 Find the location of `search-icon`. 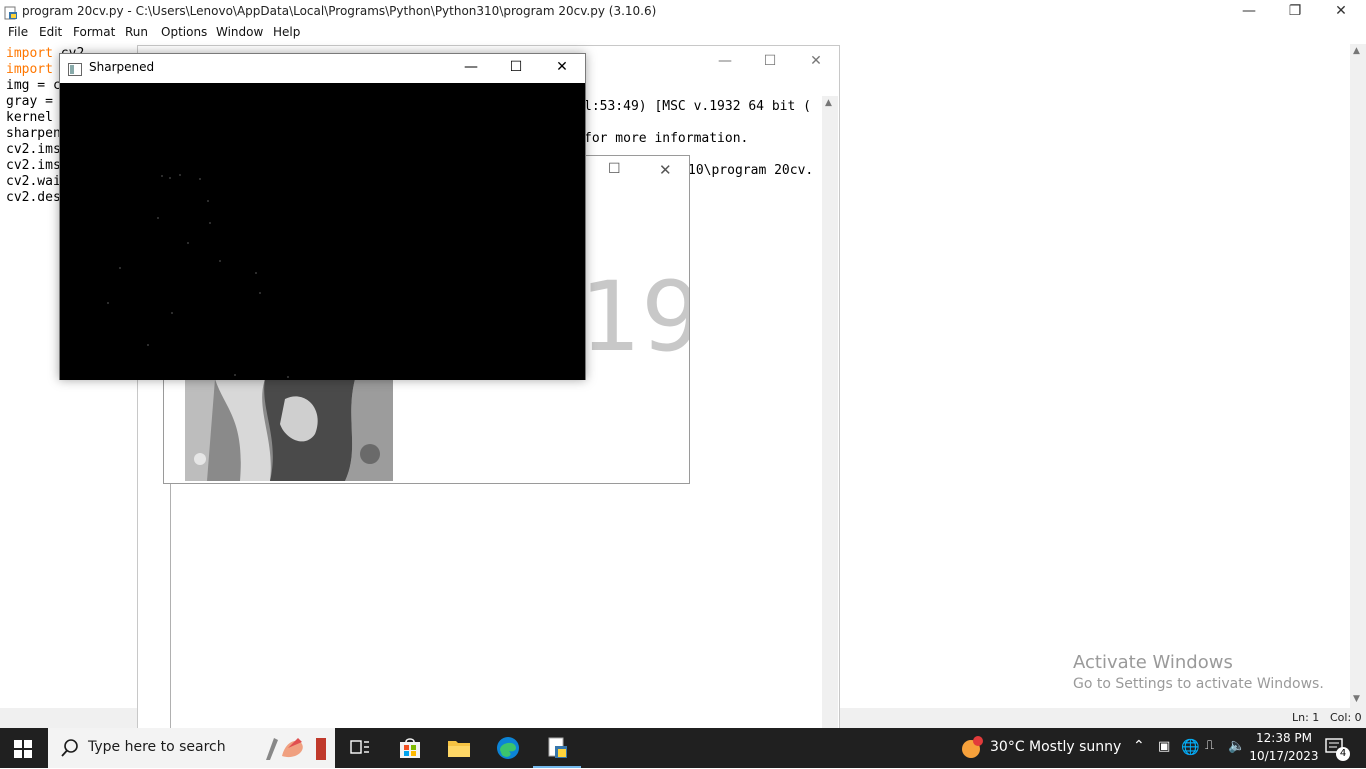

search-icon is located at coordinates (70, 748).